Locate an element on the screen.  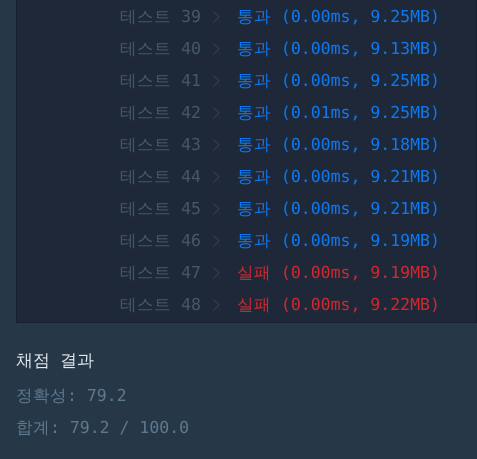
section-title: 채점 결과 is located at coordinates (56, 361).